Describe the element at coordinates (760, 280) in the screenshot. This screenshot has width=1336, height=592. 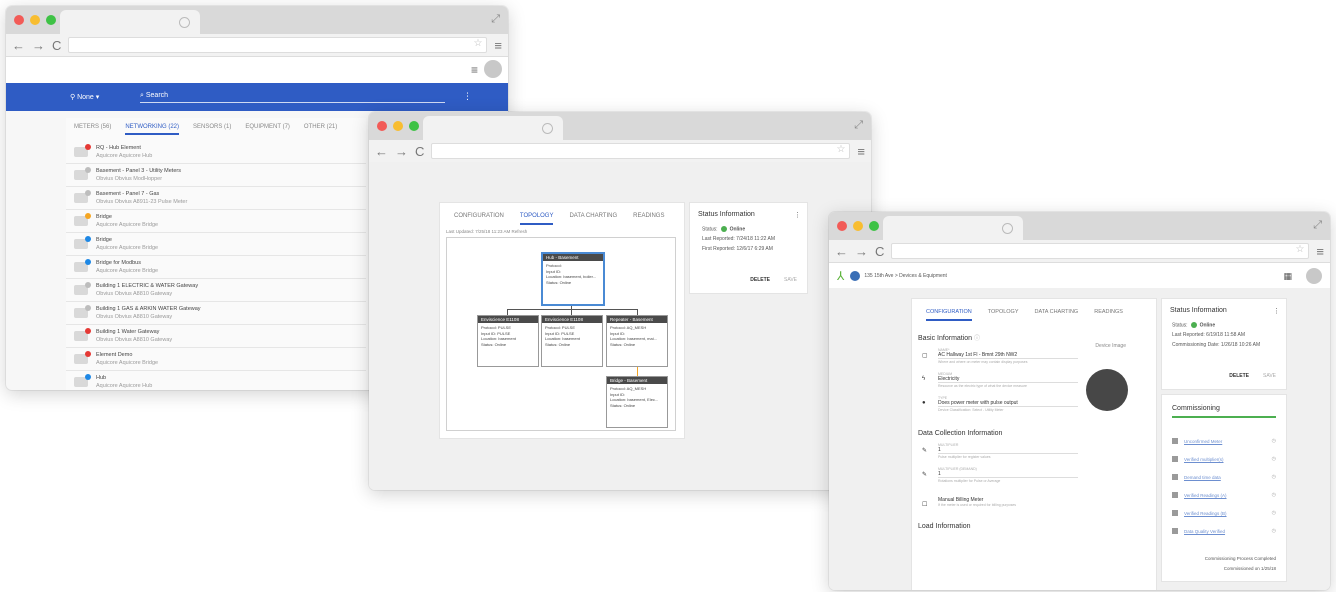
I see `delete-button: DELETE` at that location.